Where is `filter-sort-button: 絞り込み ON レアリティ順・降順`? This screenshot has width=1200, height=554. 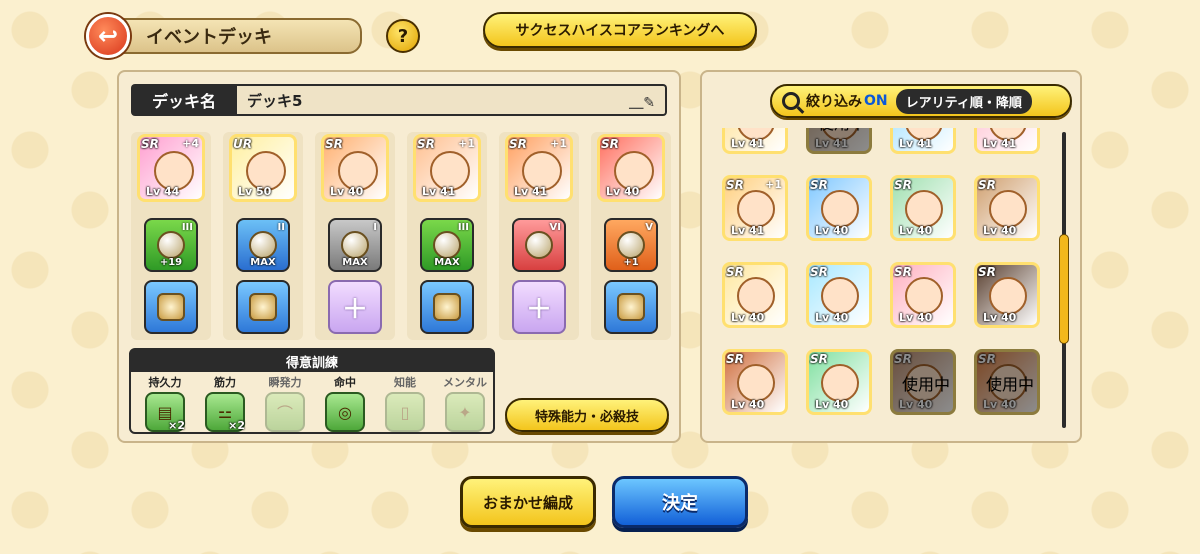 filter-sort-button: 絞り込み ON レアリティ順・降順 is located at coordinates (921, 101).